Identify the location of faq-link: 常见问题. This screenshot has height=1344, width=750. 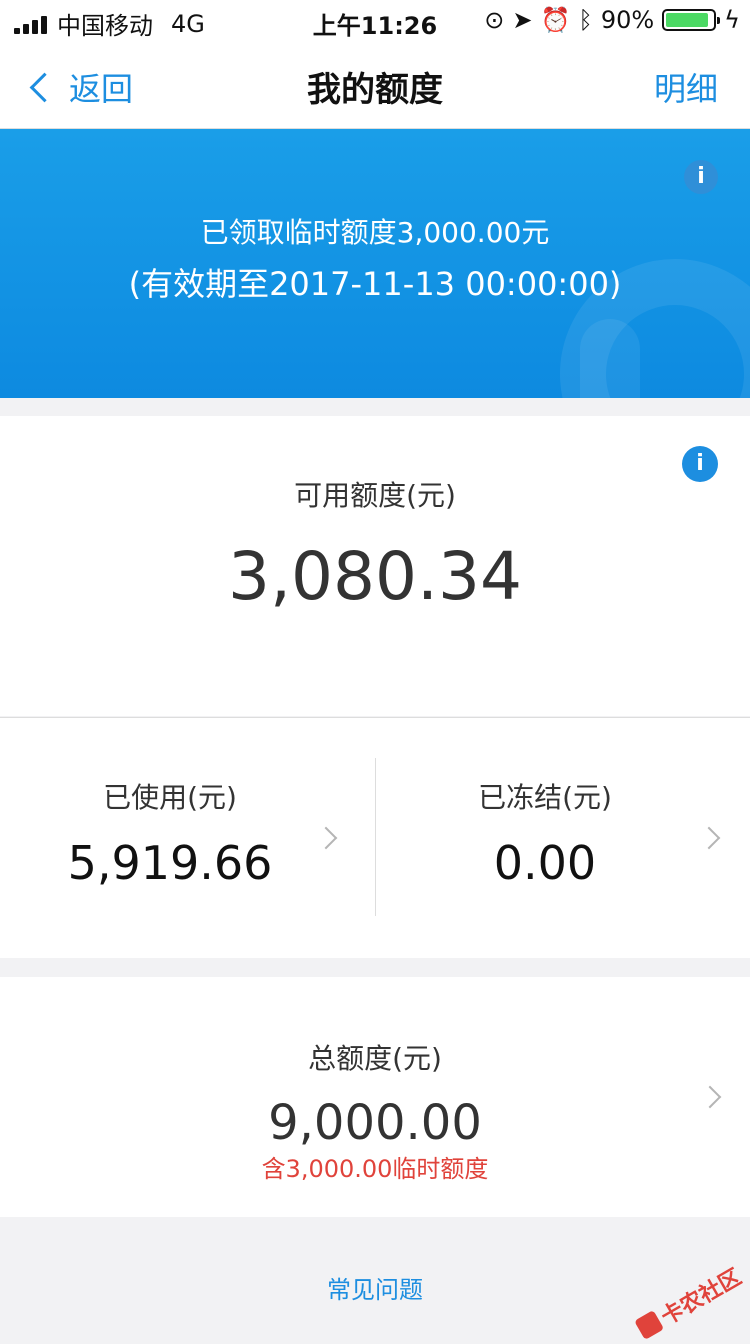
(375, 1287).